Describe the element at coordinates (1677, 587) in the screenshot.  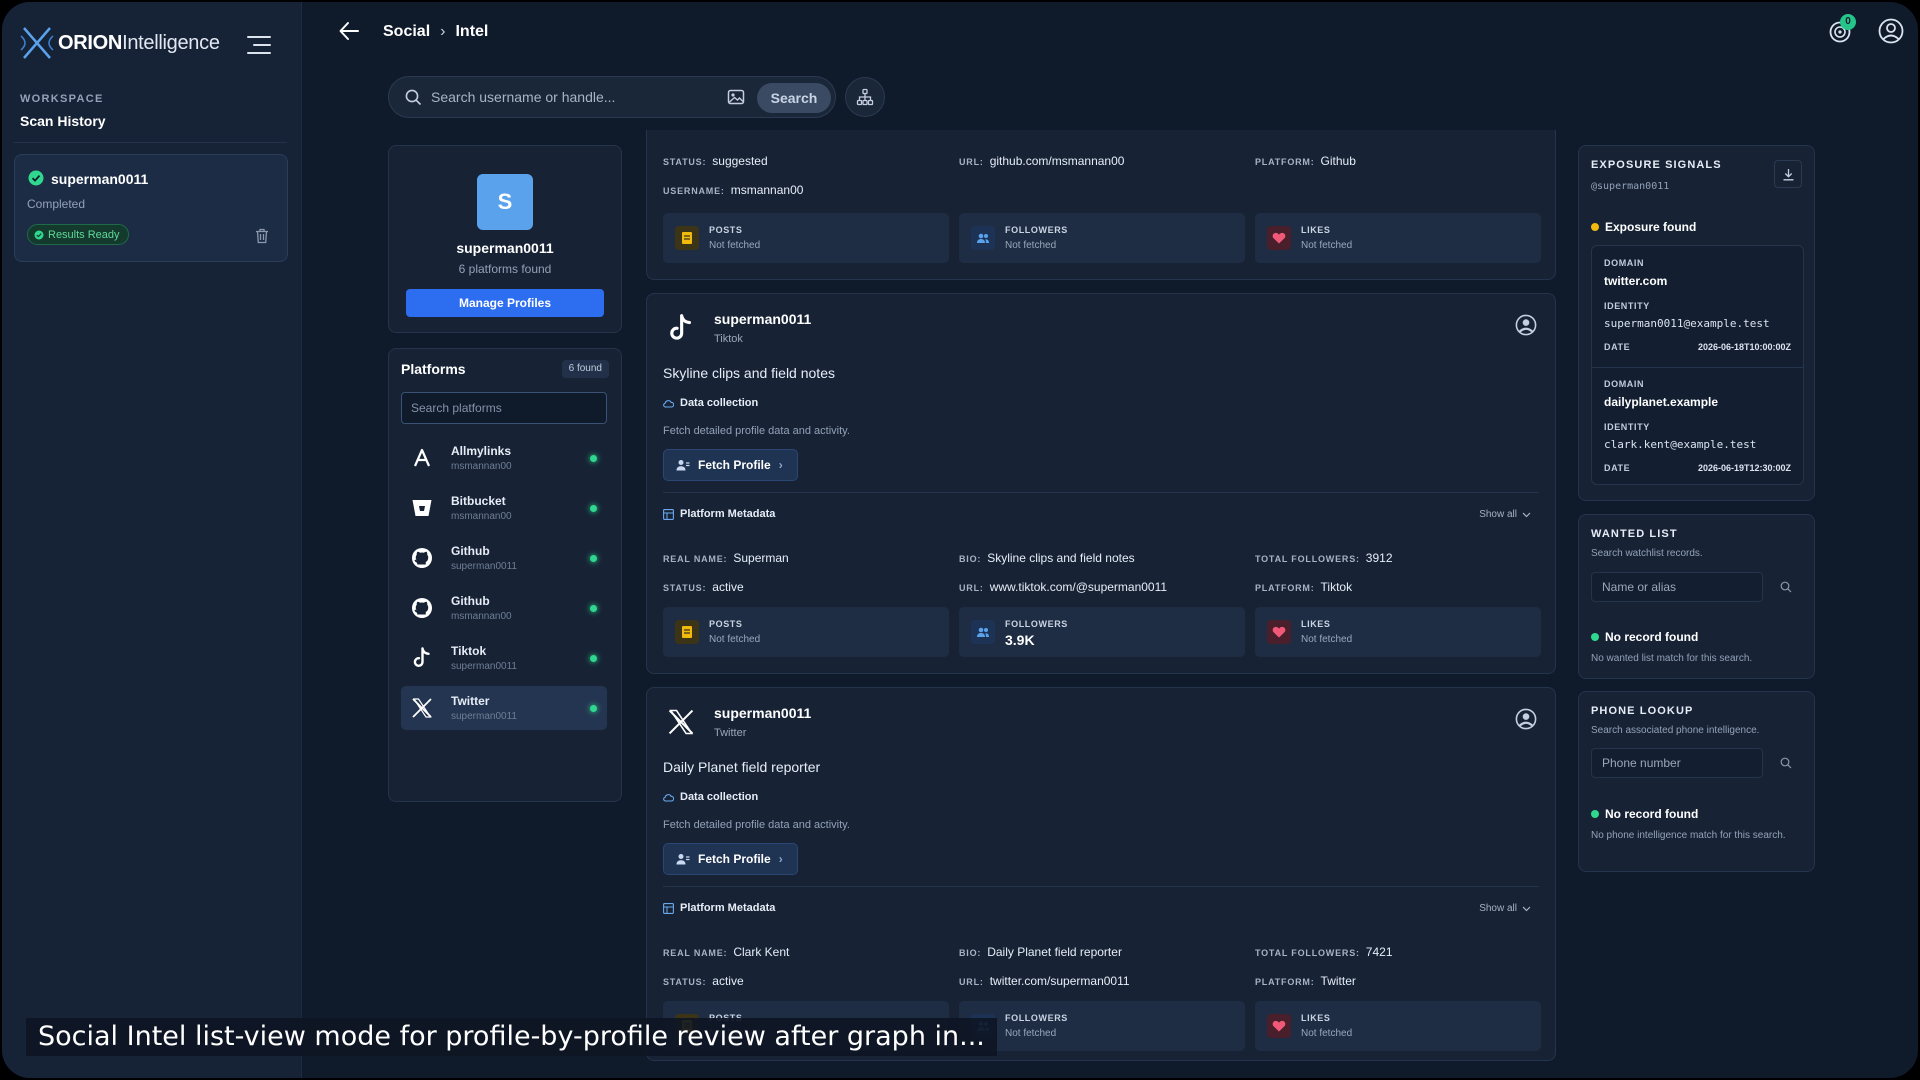
I see `wanted-search-input` at that location.